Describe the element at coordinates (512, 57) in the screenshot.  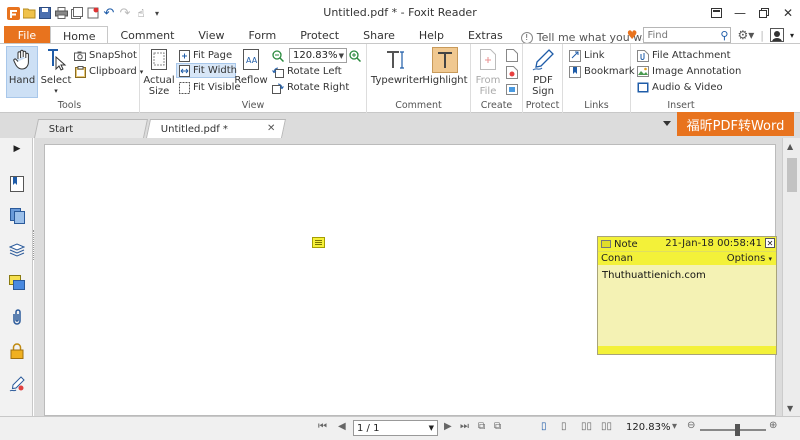
I see `create-blank-icon` at that location.